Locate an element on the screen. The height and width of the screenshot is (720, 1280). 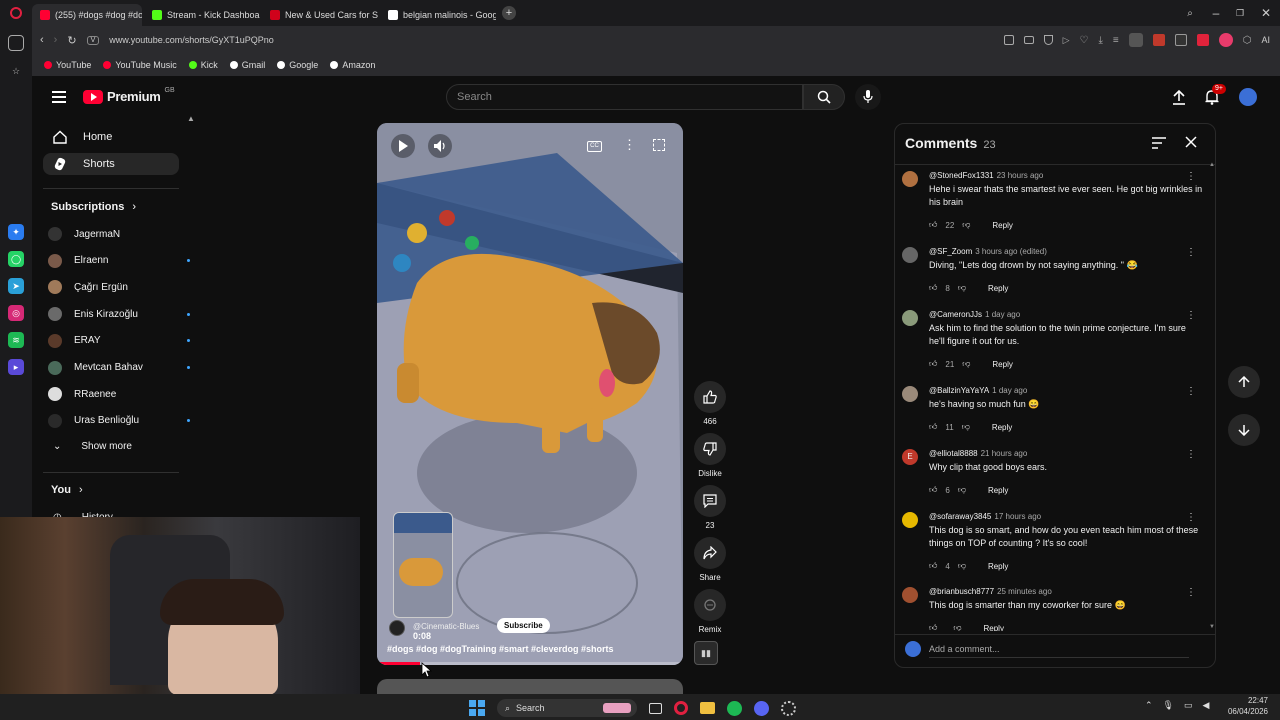
extensions-icon: ⬡ is located at coordinates (1247, 40).